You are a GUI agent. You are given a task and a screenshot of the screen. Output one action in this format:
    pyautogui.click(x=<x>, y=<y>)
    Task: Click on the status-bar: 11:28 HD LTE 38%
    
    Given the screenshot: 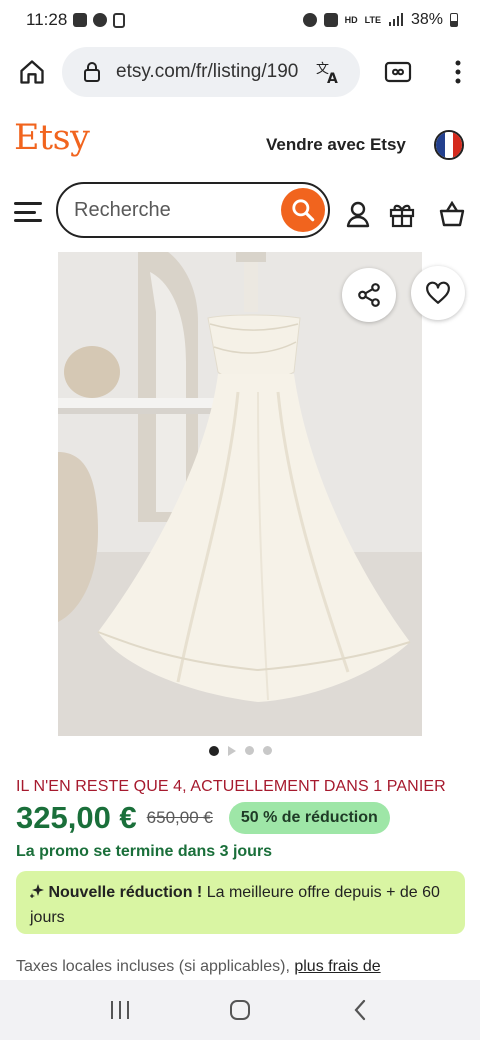 What is the action you would take?
    pyautogui.click(x=240, y=20)
    